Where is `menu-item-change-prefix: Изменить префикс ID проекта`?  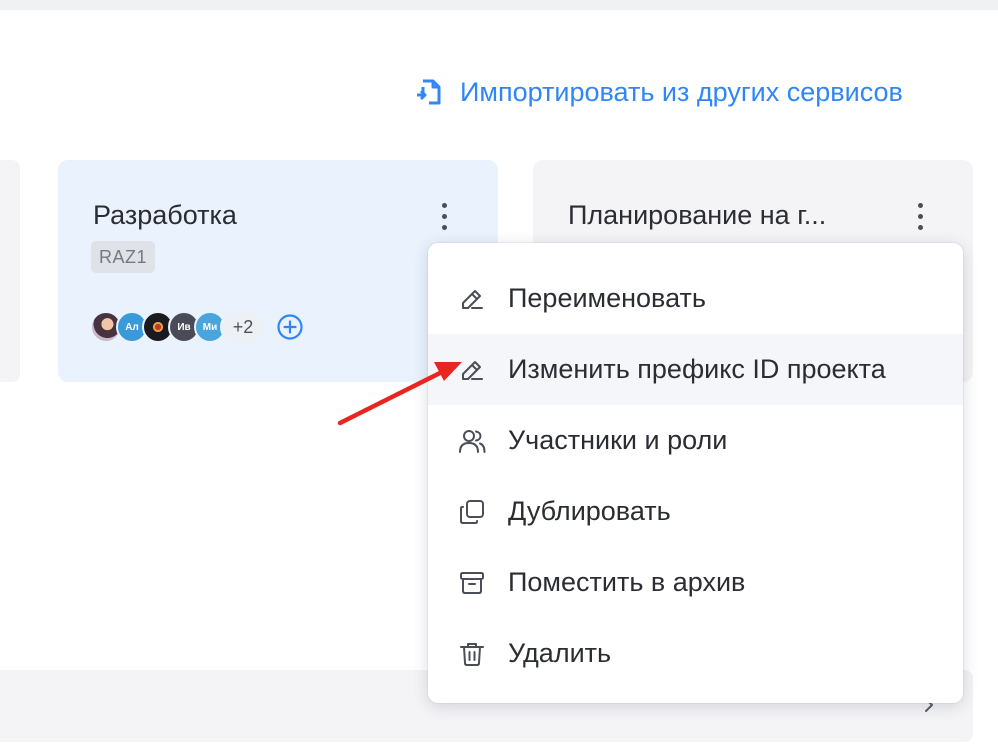 menu-item-change-prefix: Изменить префикс ID проекта is located at coordinates (695, 369).